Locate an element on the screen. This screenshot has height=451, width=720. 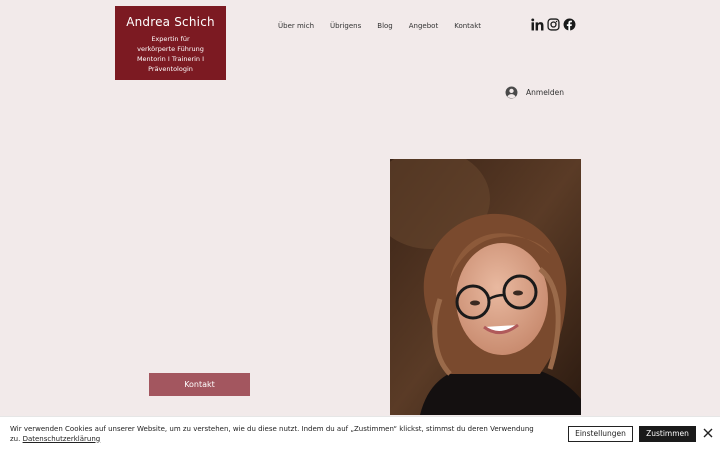
tagline-line: Mentorin I Trainerin I is located at coordinates (170, 59).